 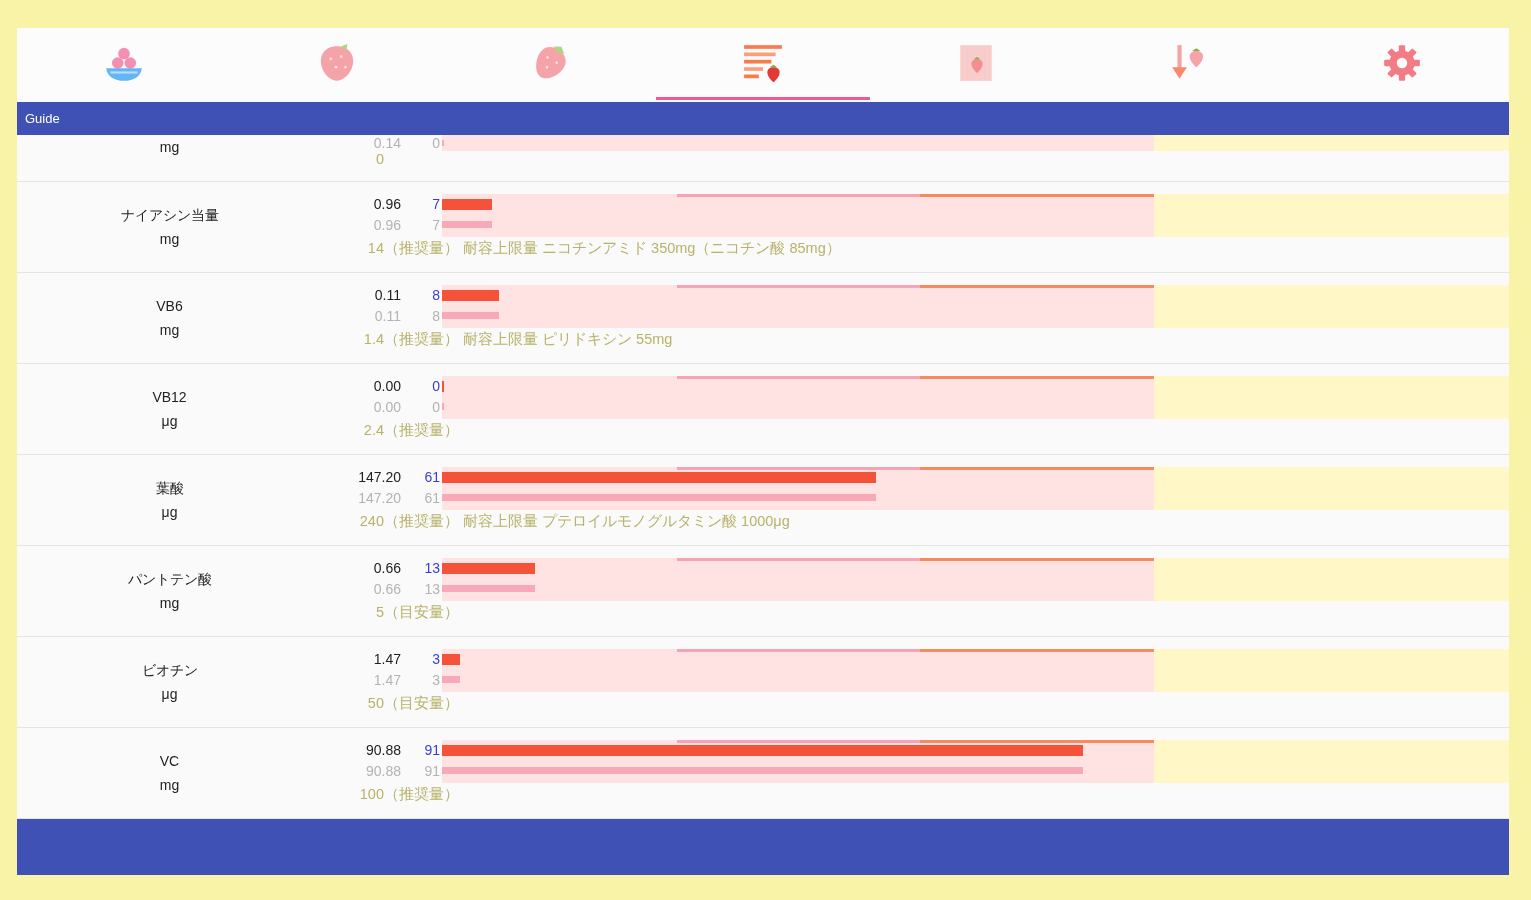 I want to click on header-title: Guide, so click(x=42, y=118).